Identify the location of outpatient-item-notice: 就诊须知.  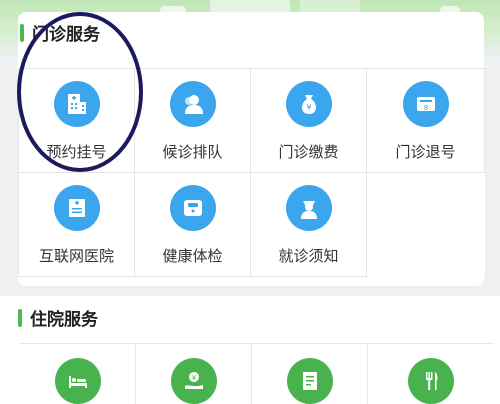
(309, 225).